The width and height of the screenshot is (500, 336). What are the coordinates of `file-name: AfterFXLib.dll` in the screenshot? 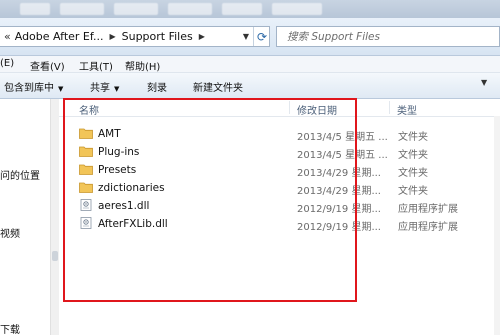 It's located at (133, 224).